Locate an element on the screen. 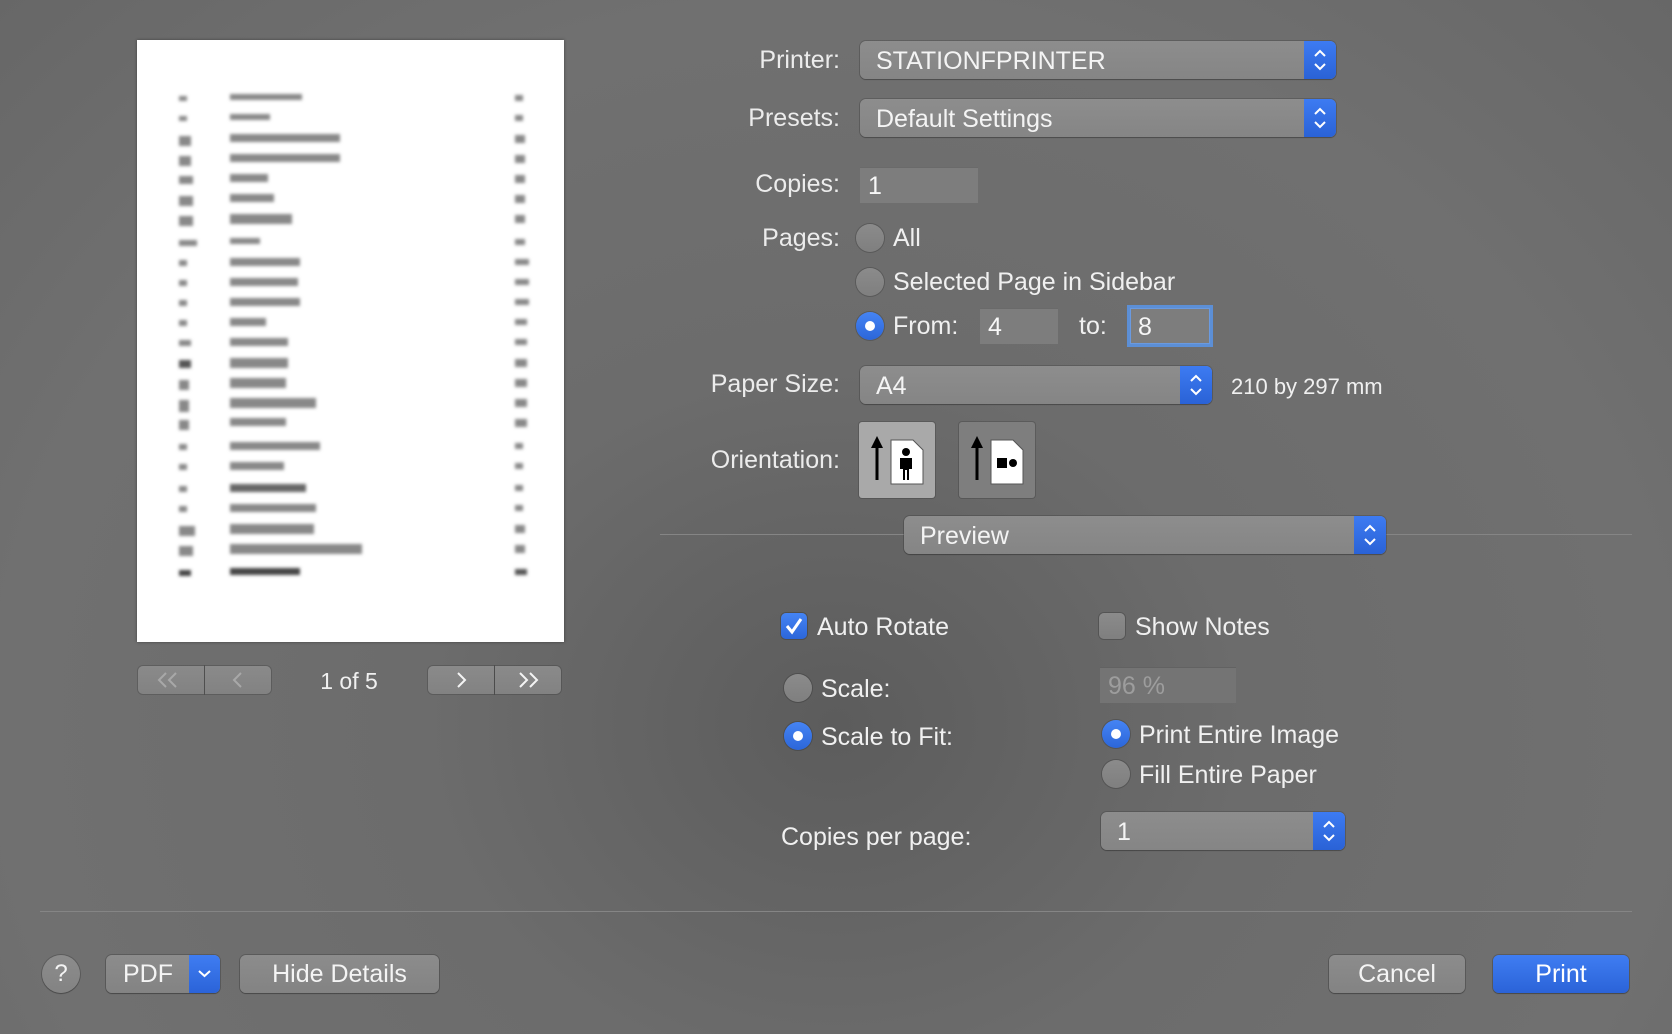 The height and width of the screenshot is (1034, 1672). page-preview-thumbnail is located at coordinates (350, 341).